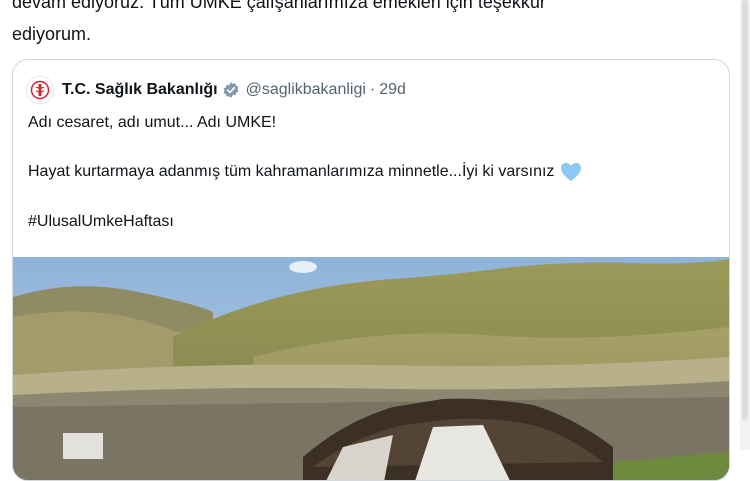 The height and width of the screenshot is (481, 750). What do you see at coordinates (571, 172) in the screenshot?
I see `light-blue-heart-icon` at bounding box center [571, 172].